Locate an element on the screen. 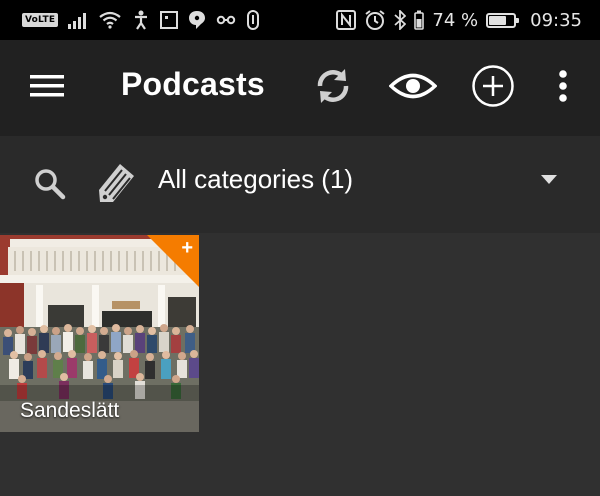 The width and height of the screenshot is (600, 496). battery-icon is located at coordinates (503, 20).